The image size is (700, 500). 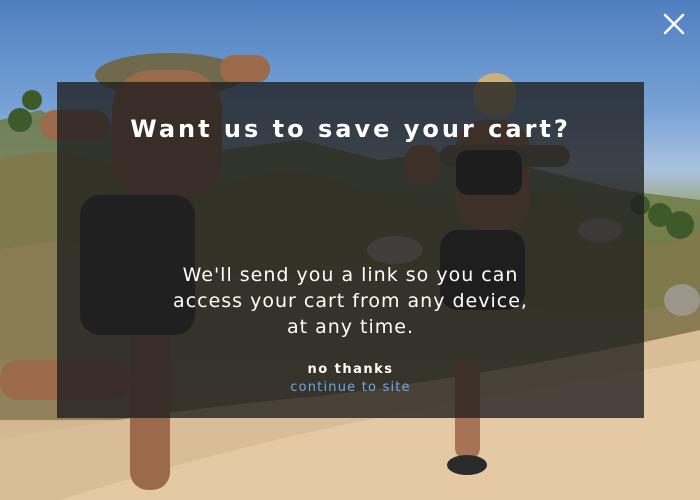 I want to click on close-icon, so click(x=674, y=24).